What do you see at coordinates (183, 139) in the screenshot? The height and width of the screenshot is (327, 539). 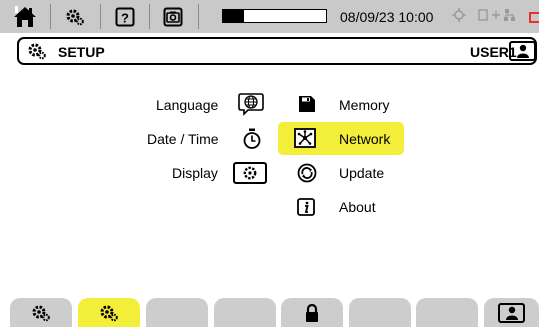 I see `menu-item-date-time: Date / Time` at bounding box center [183, 139].